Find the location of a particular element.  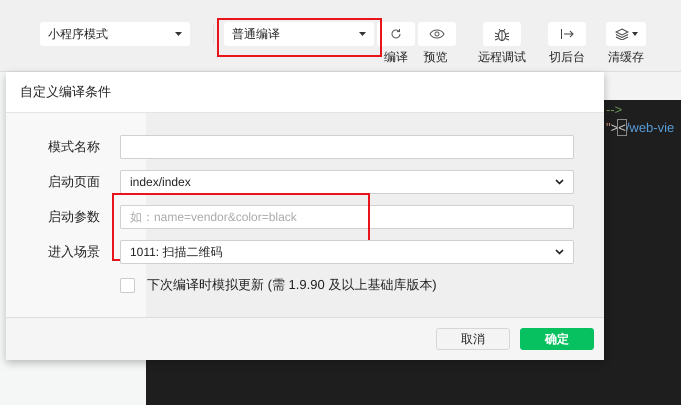

field-label: 启动页面 is located at coordinates (74, 182).